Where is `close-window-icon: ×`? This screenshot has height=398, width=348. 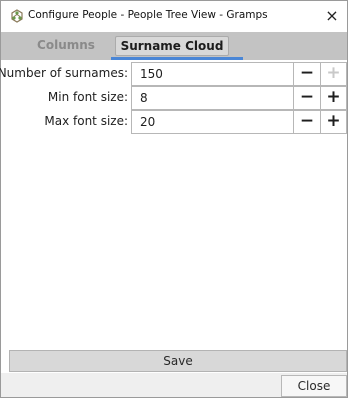 close-window-icon: × is located at coordinates (332, 16).